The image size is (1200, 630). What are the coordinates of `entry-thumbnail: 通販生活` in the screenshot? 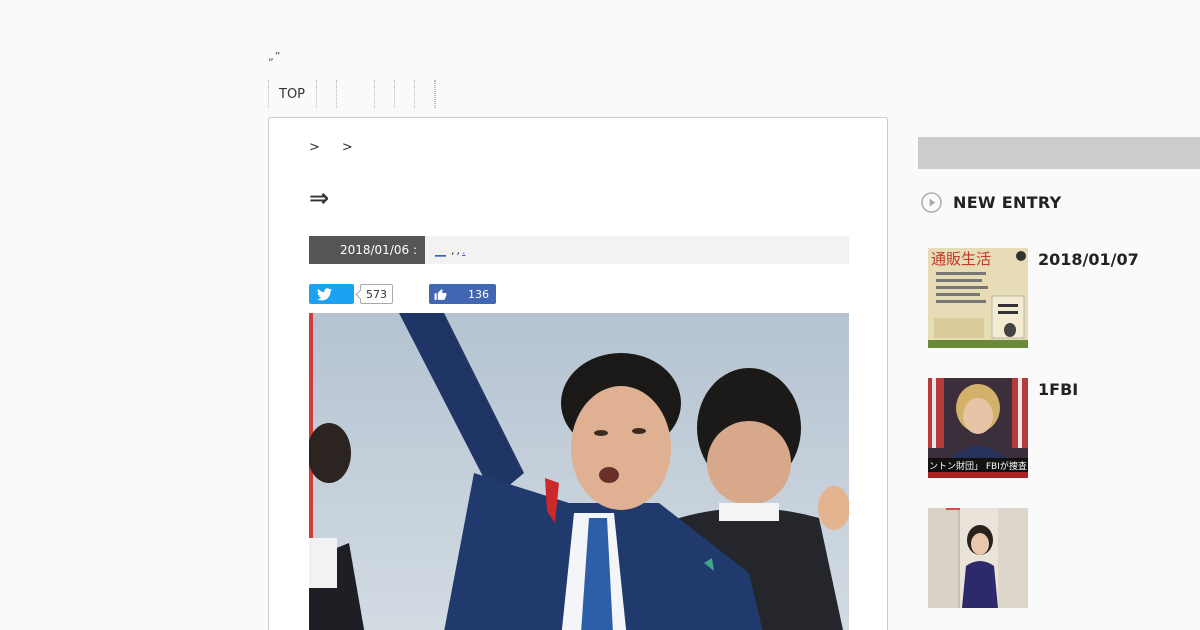 It's located at (978, 298).